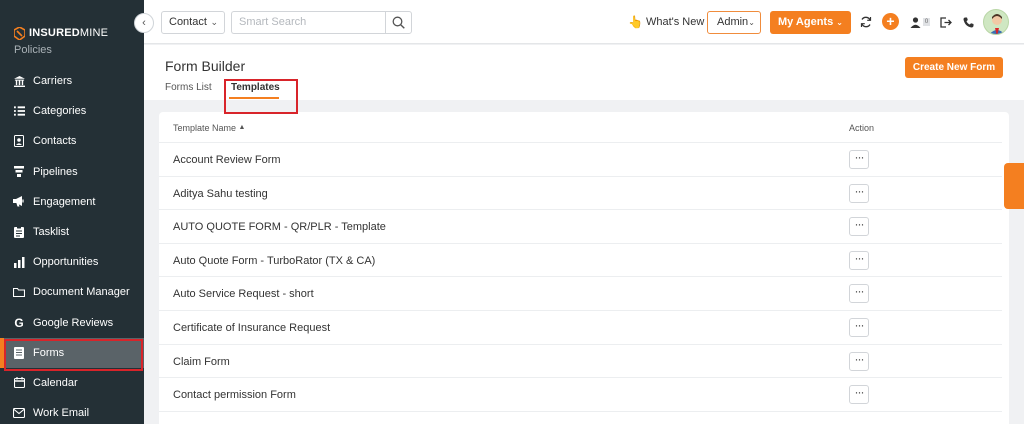 This screenshot has height=424, width=1024. What do you see at coordinates (580, 194) in the screenshot?
I see `table-row: Aditya Sahu testing ···` at bounding box center [580, 194].